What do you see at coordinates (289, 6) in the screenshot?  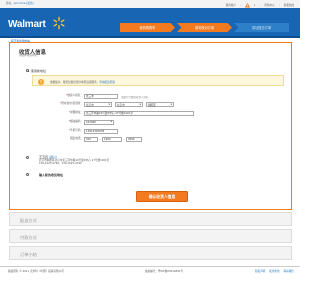 I see `hotline-link: 客服热线` at bounding box center [289, 6].